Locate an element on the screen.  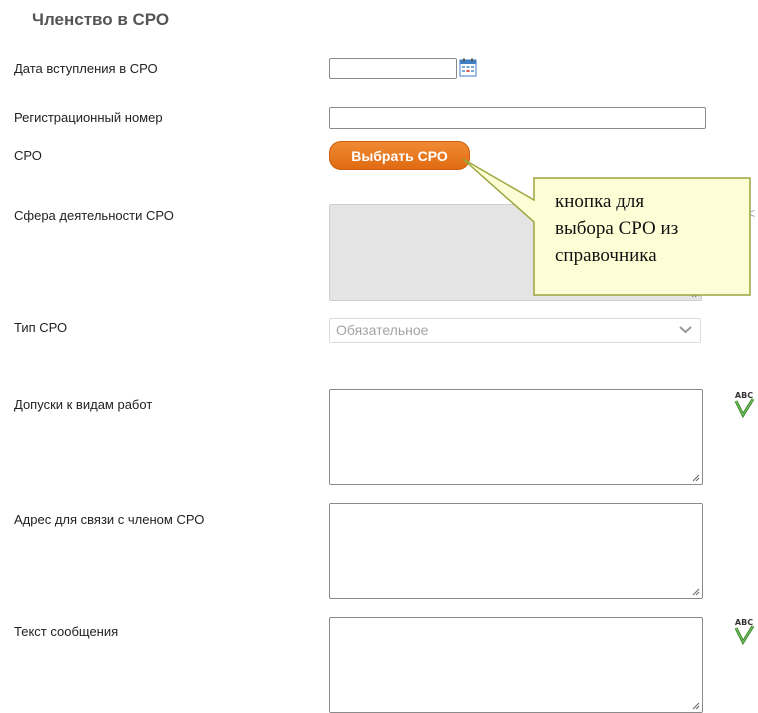
callout-line-2: выбора СРО из is located at coordinates (617, 228).